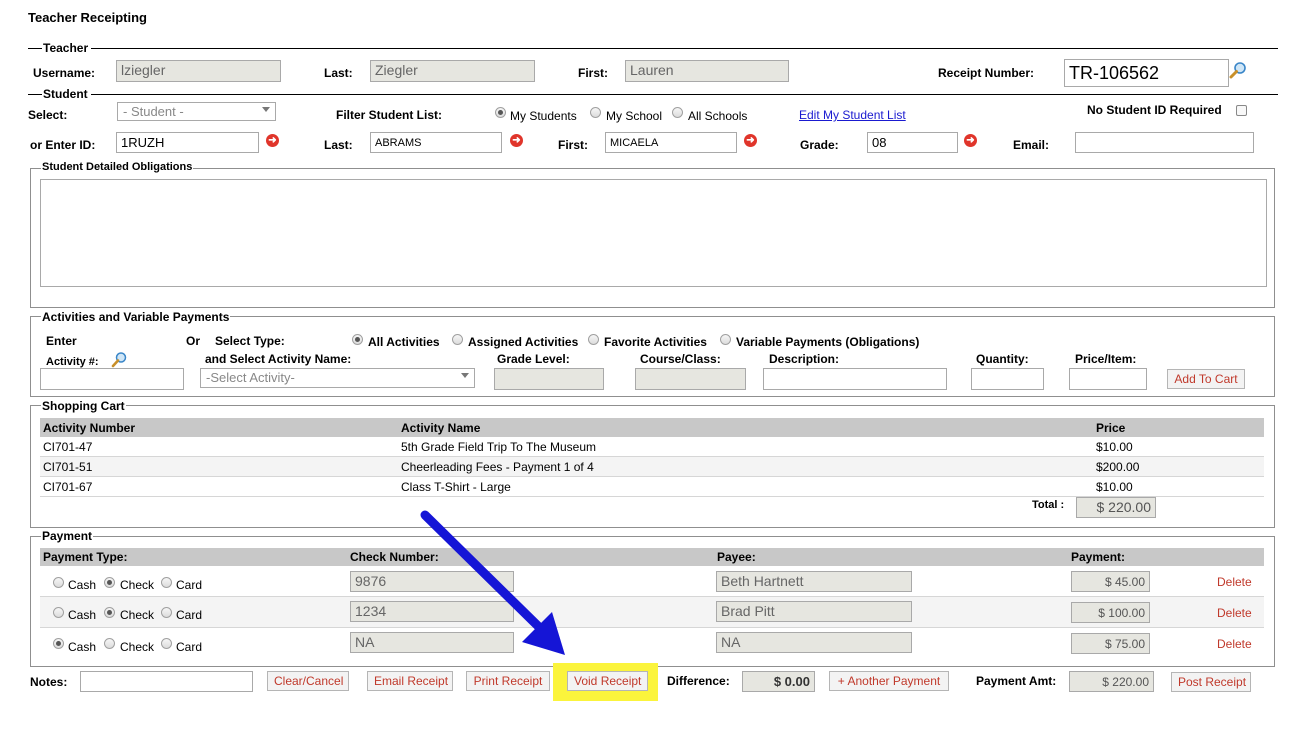  Describe the element at coordinates (593, 73) in the screenshot. I see `teacher-first-label: First:` at that location.